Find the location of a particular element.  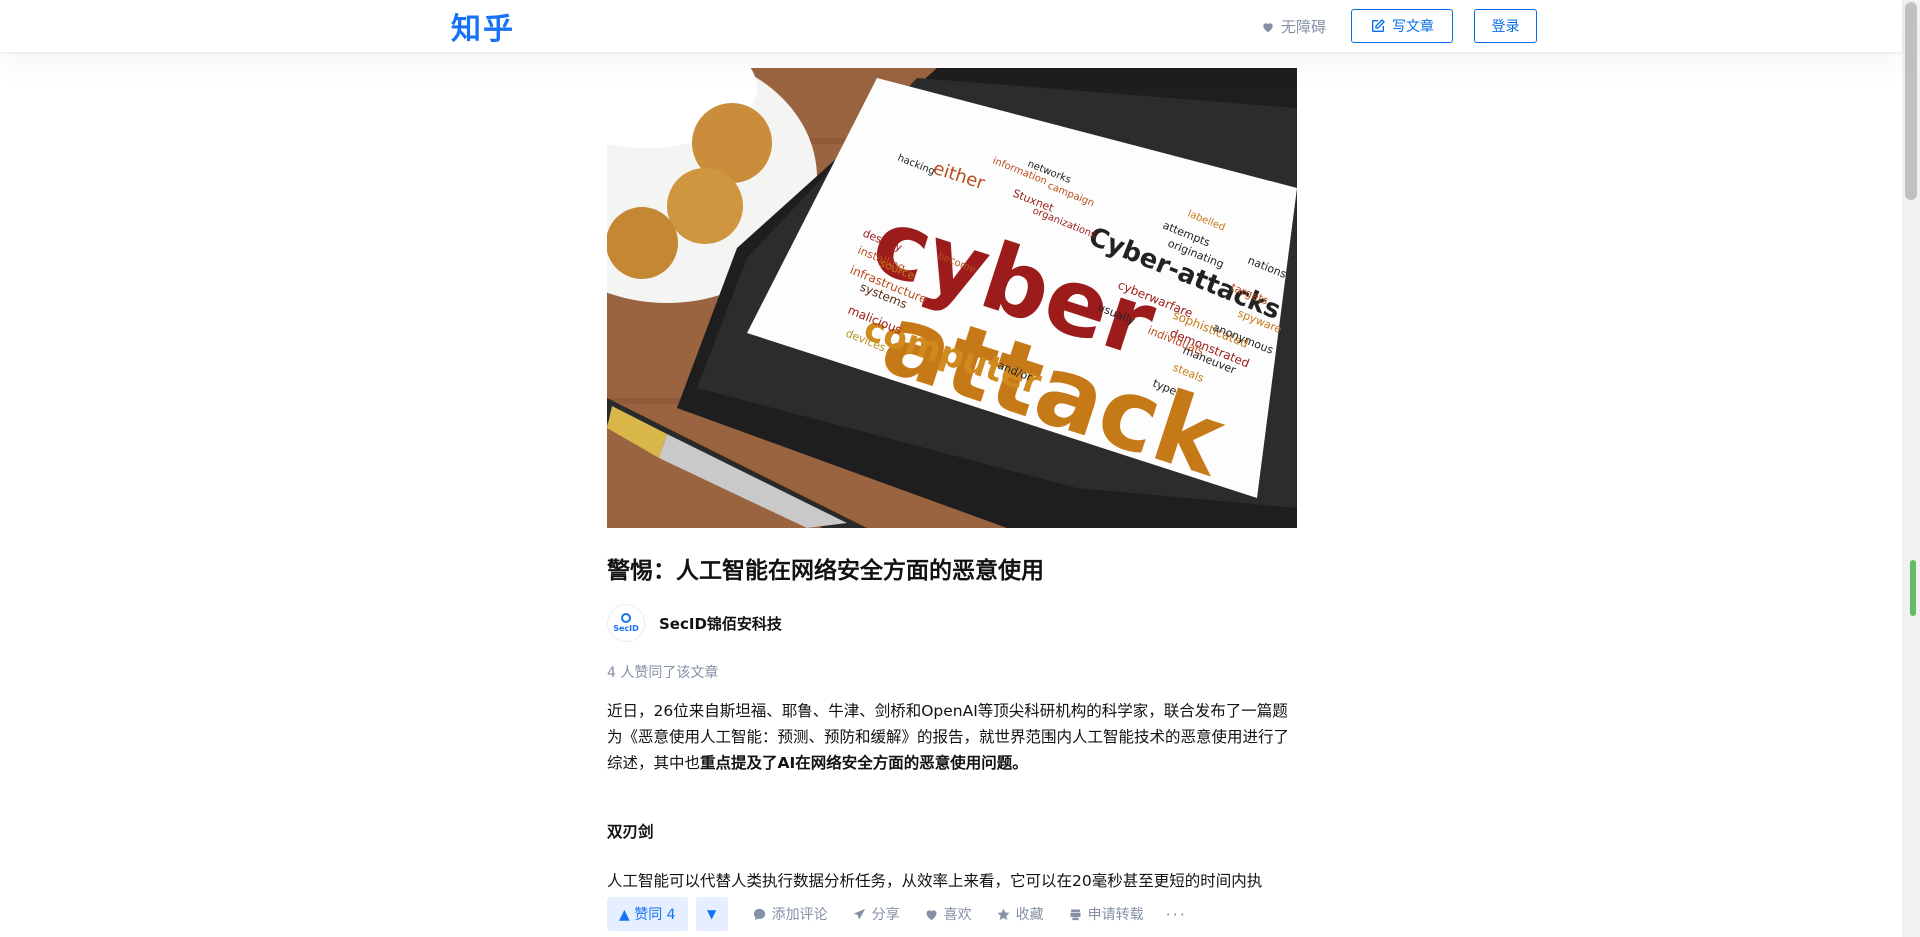

upvote-label: ▲ 赞同 4 is located at coordinates (647, 915).